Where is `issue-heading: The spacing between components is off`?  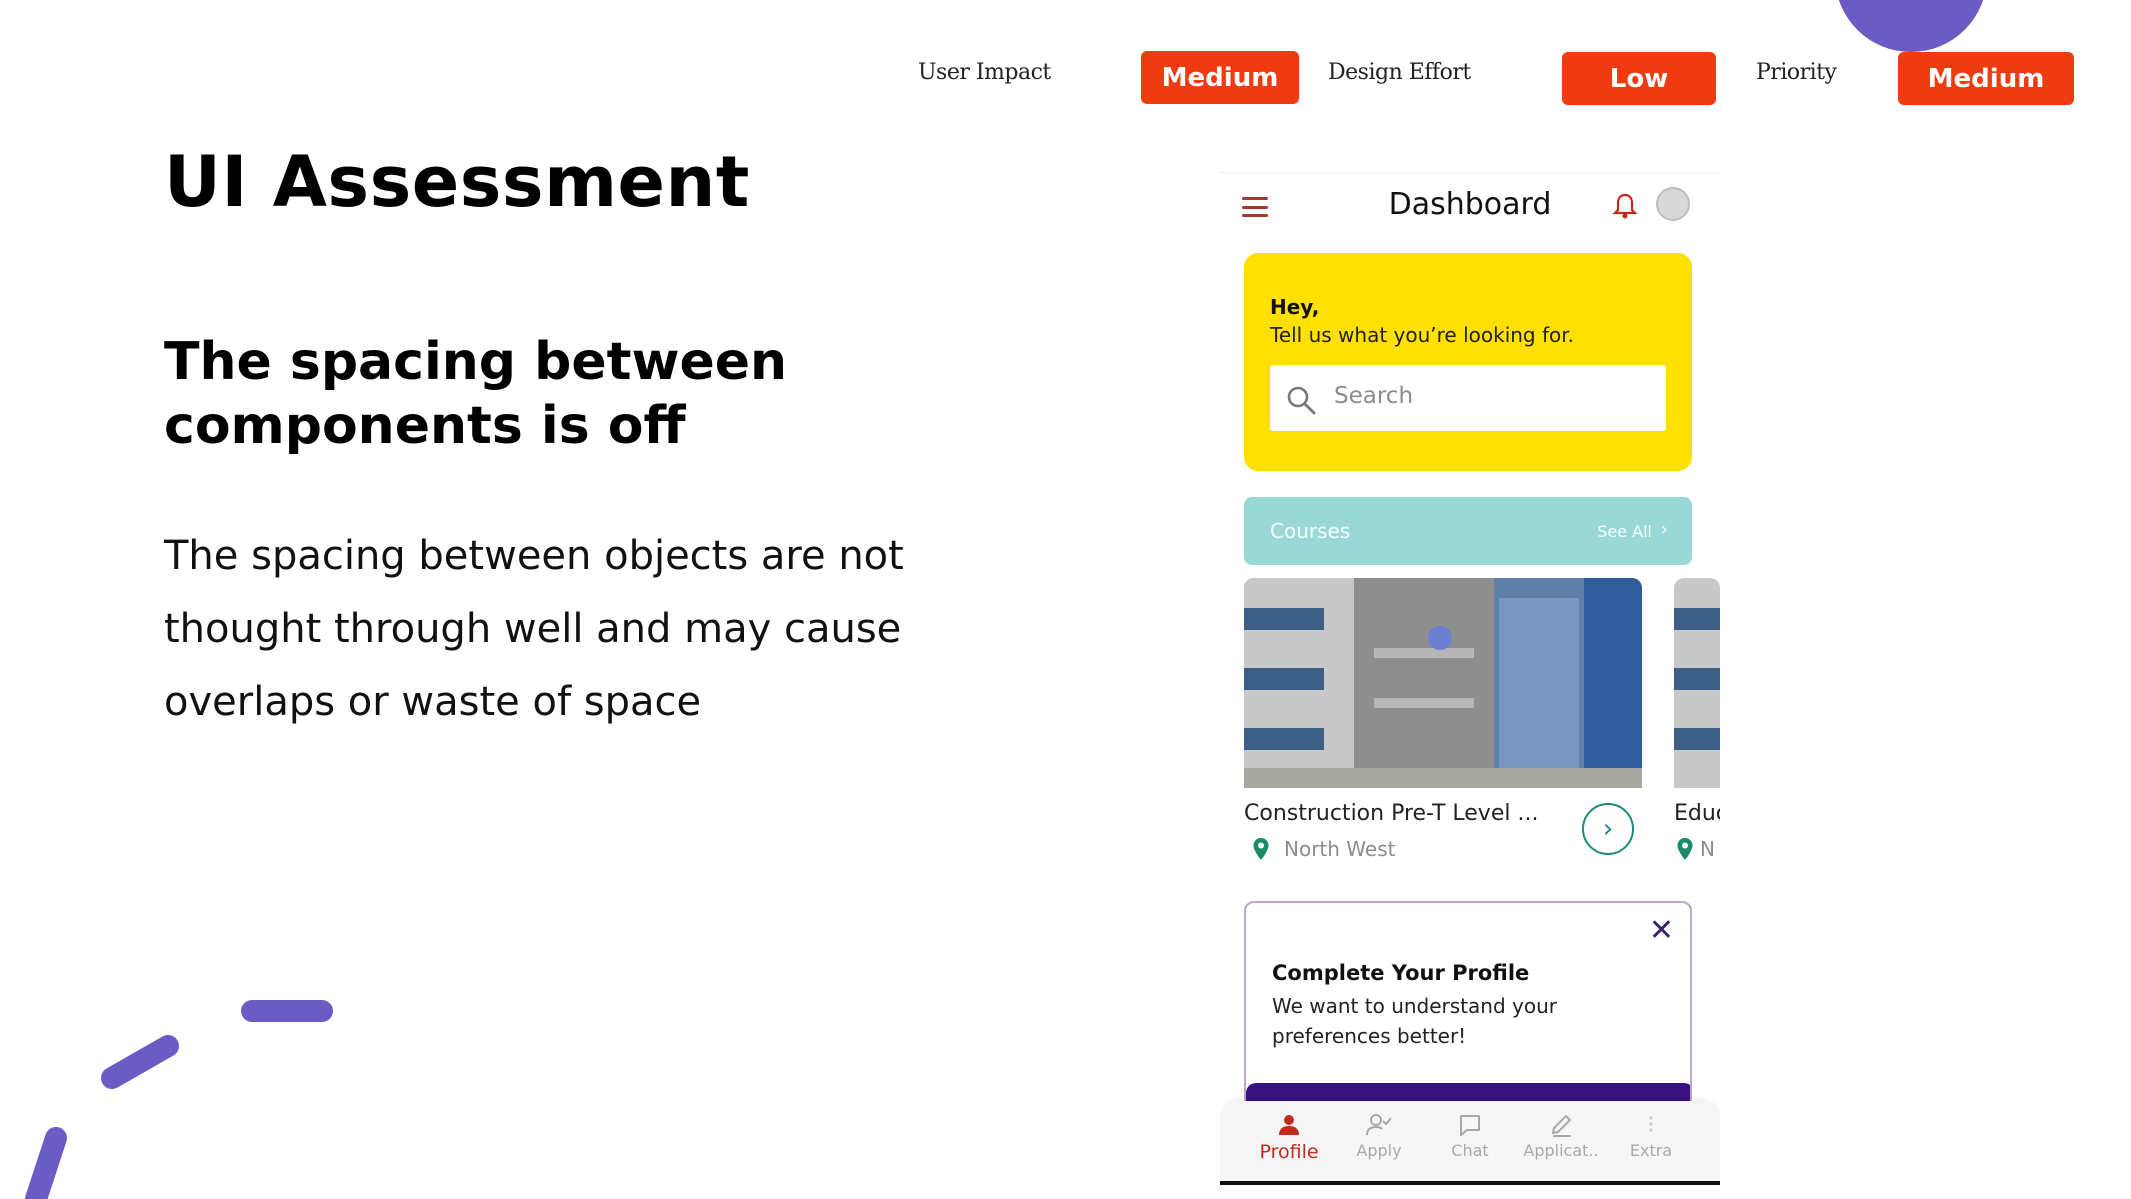 issue-heading: The spacing between components is off is located at coordinates (476, 394).